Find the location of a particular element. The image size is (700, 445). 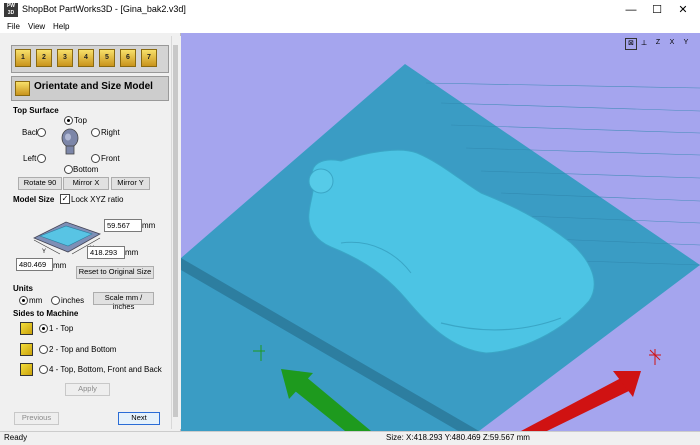

four-side-cube-icon is located at coordinates (26, 369).